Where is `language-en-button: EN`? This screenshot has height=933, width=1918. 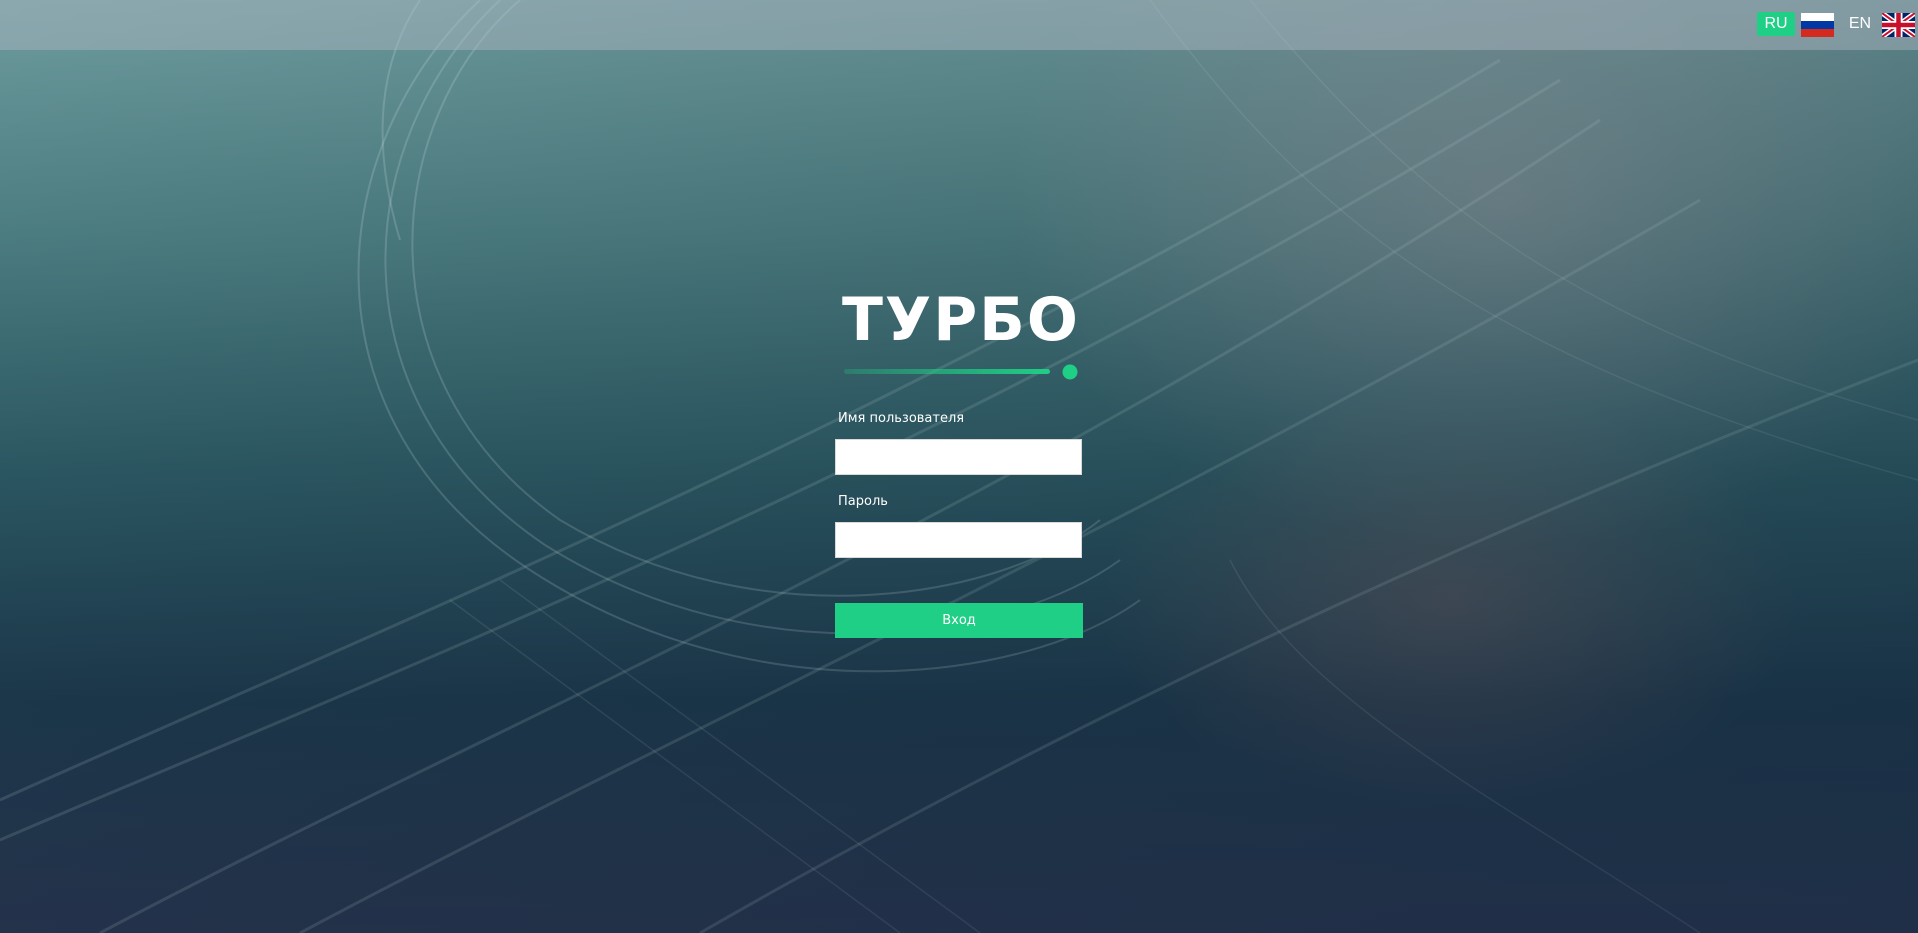 language-en-button: EN is located at coordinates (1860, 24).